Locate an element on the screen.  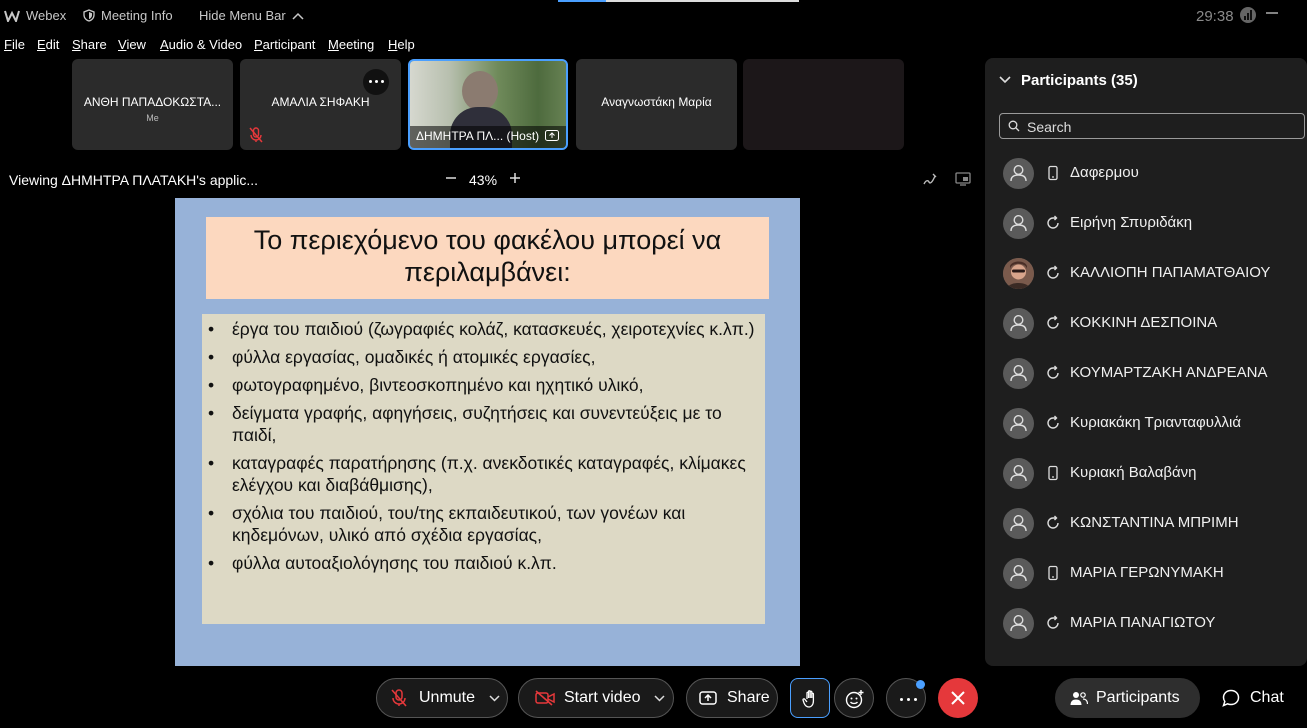
menu-share: Share is located at coordinates (89, 44).